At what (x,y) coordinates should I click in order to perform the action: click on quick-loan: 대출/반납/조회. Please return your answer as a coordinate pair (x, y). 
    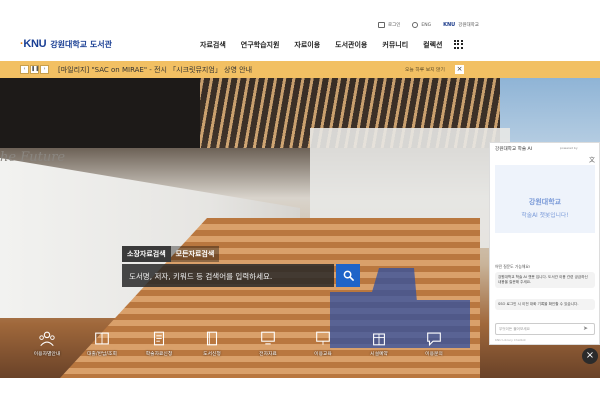
    Looking at the image, I should click on (102, 343).